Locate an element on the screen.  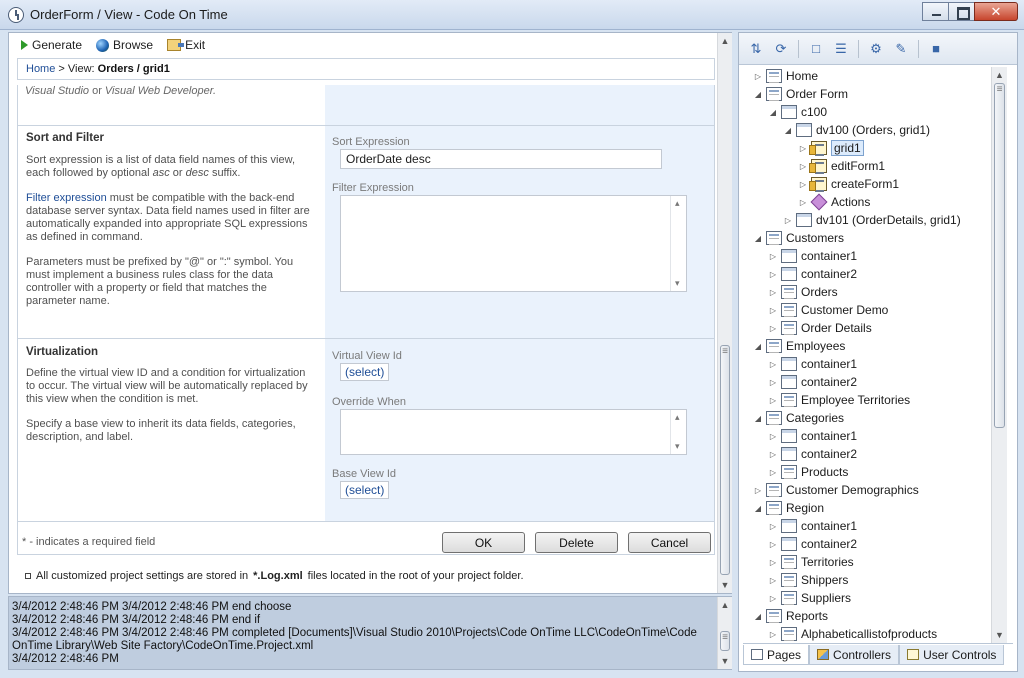
tab-user-controls: User Controls is located at coordinates (952, 655).